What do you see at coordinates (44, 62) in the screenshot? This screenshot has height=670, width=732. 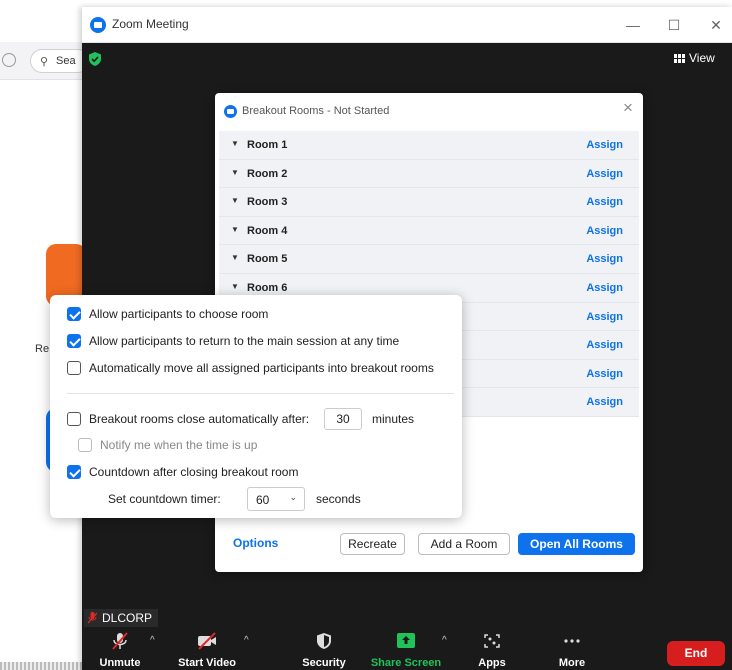 I see `search-icon: ⚲` at bounding box center [44, 62].